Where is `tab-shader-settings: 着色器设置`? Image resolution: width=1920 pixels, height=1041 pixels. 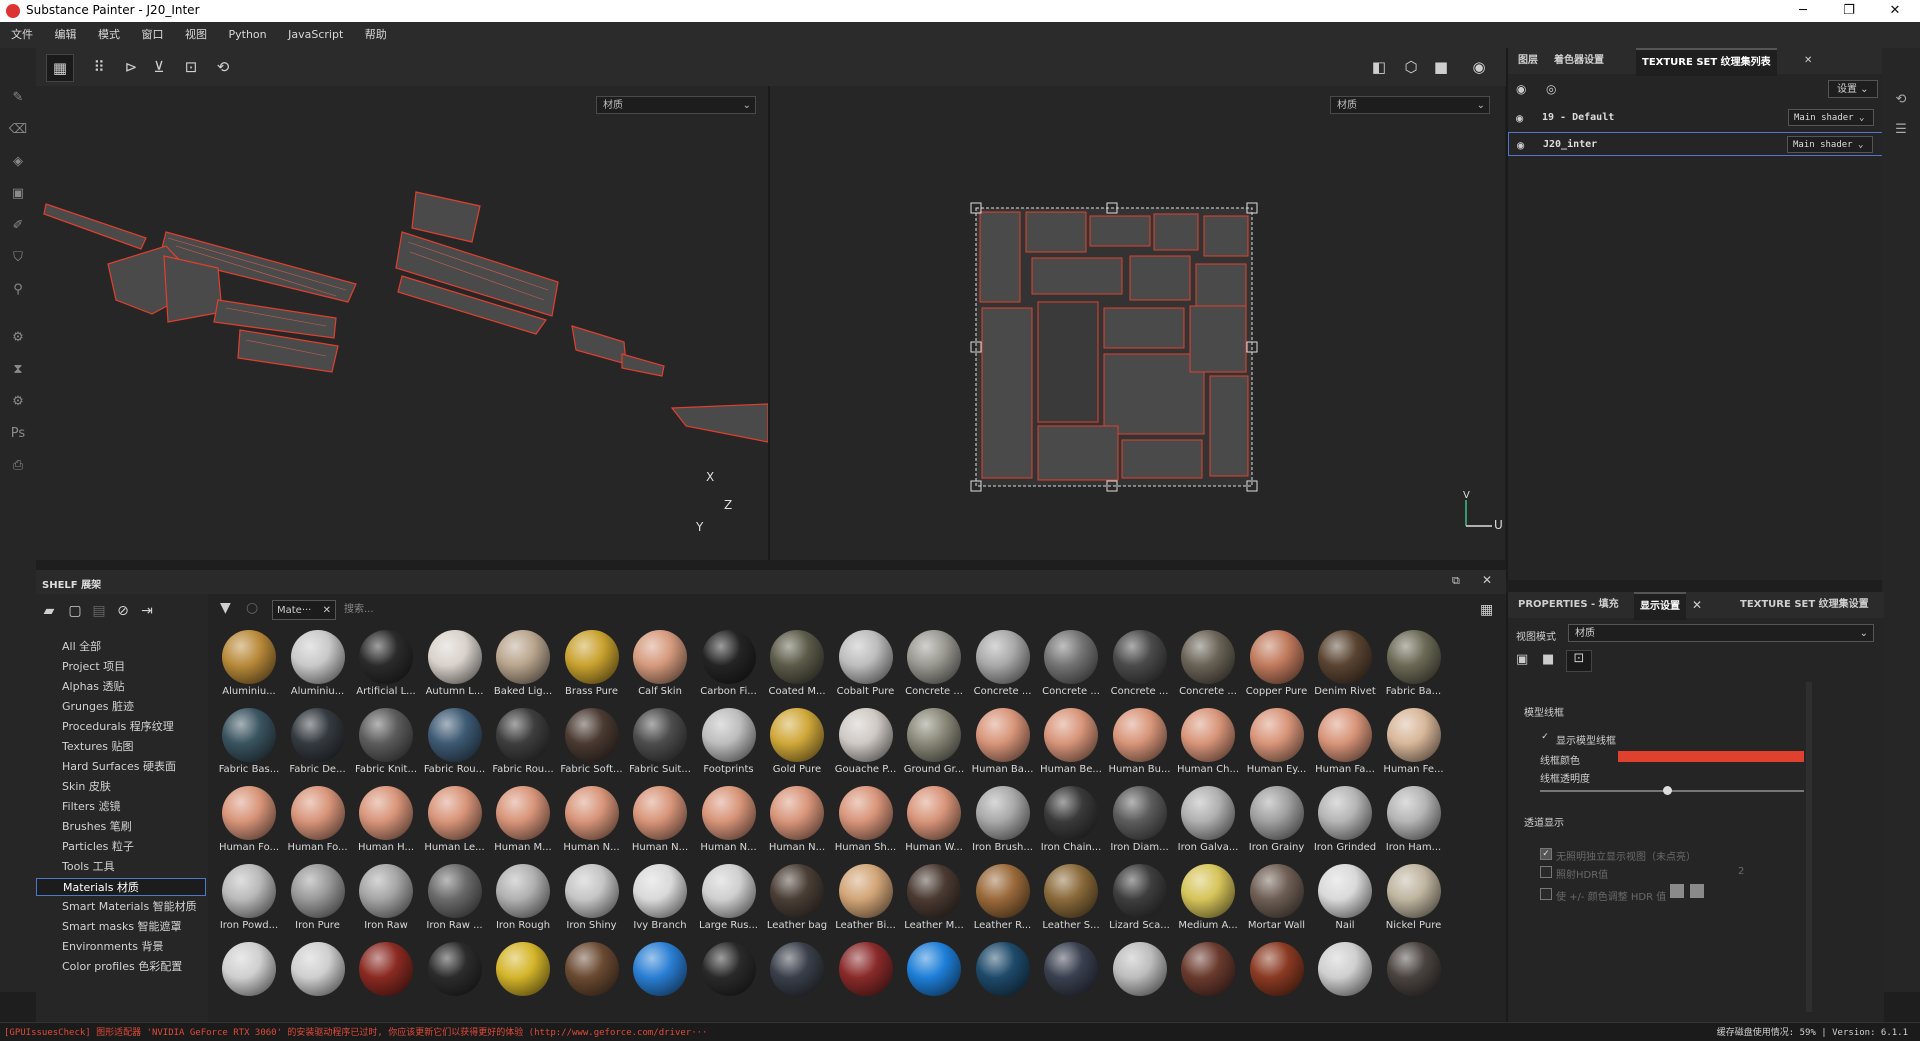 tab-shader-settings: 着色器设置 is located at coordinates (1579, 61).